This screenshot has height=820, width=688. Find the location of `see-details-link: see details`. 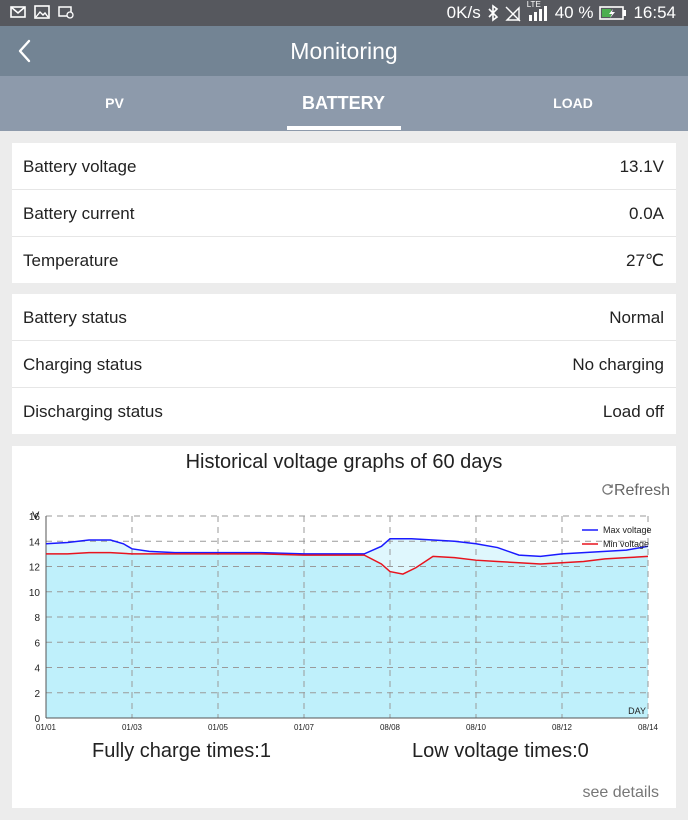

see-details-link: see details is located at coordinates (621, 793).